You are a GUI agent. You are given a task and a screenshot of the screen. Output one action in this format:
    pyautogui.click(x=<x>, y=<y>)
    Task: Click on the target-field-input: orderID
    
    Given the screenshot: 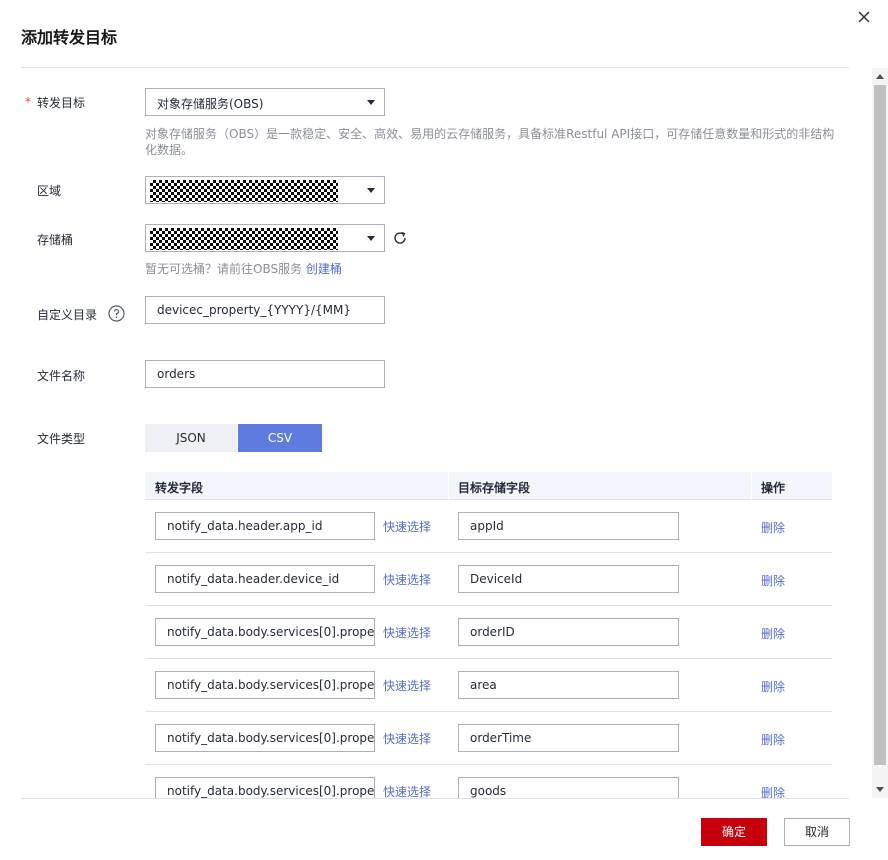 What is the action you would take?
    pyautogui.click(x=568, y=632)
    